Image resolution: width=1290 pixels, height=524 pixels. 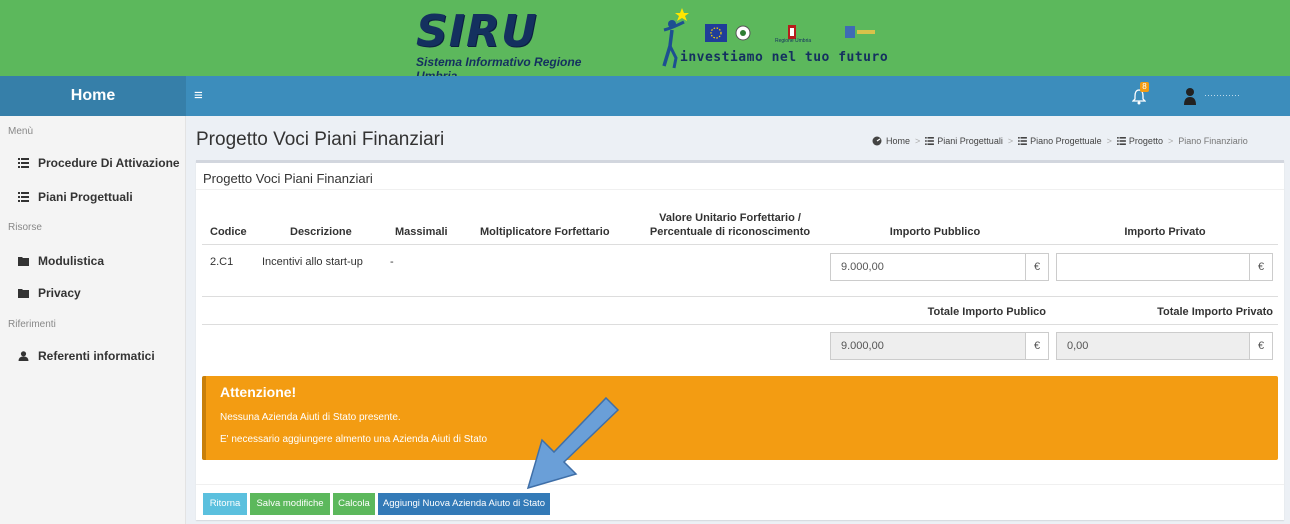 I want to click on brand-title: SIRU, so click(x=477, y=31).